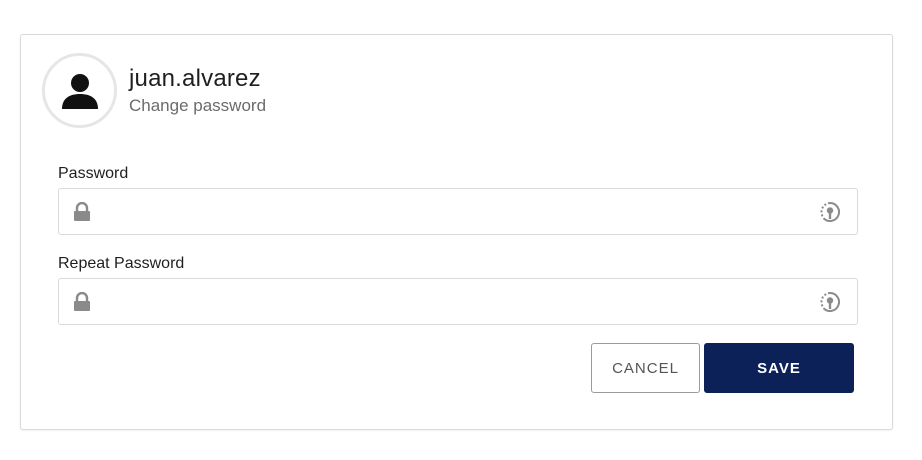  Describe the element at coordinates (645, 368) in the screenshot. I see `cancel-button: CANCEL` at that location.